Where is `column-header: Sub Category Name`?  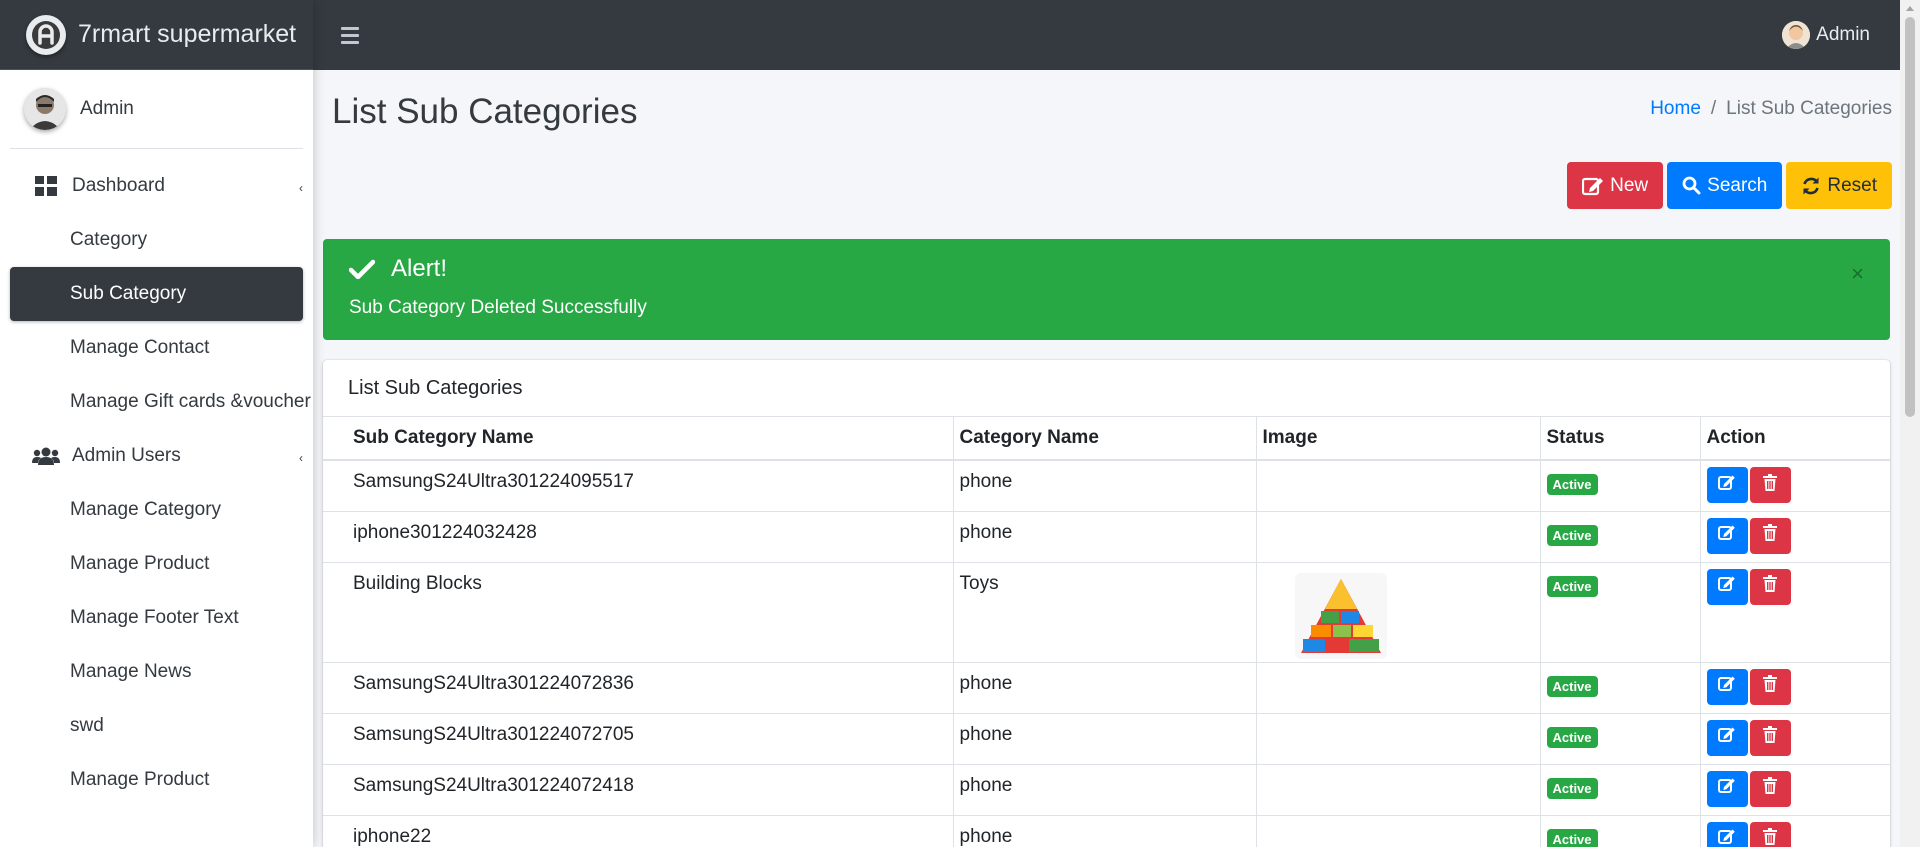
column-header: Sub Category Name is located at coordinates (638, 439).